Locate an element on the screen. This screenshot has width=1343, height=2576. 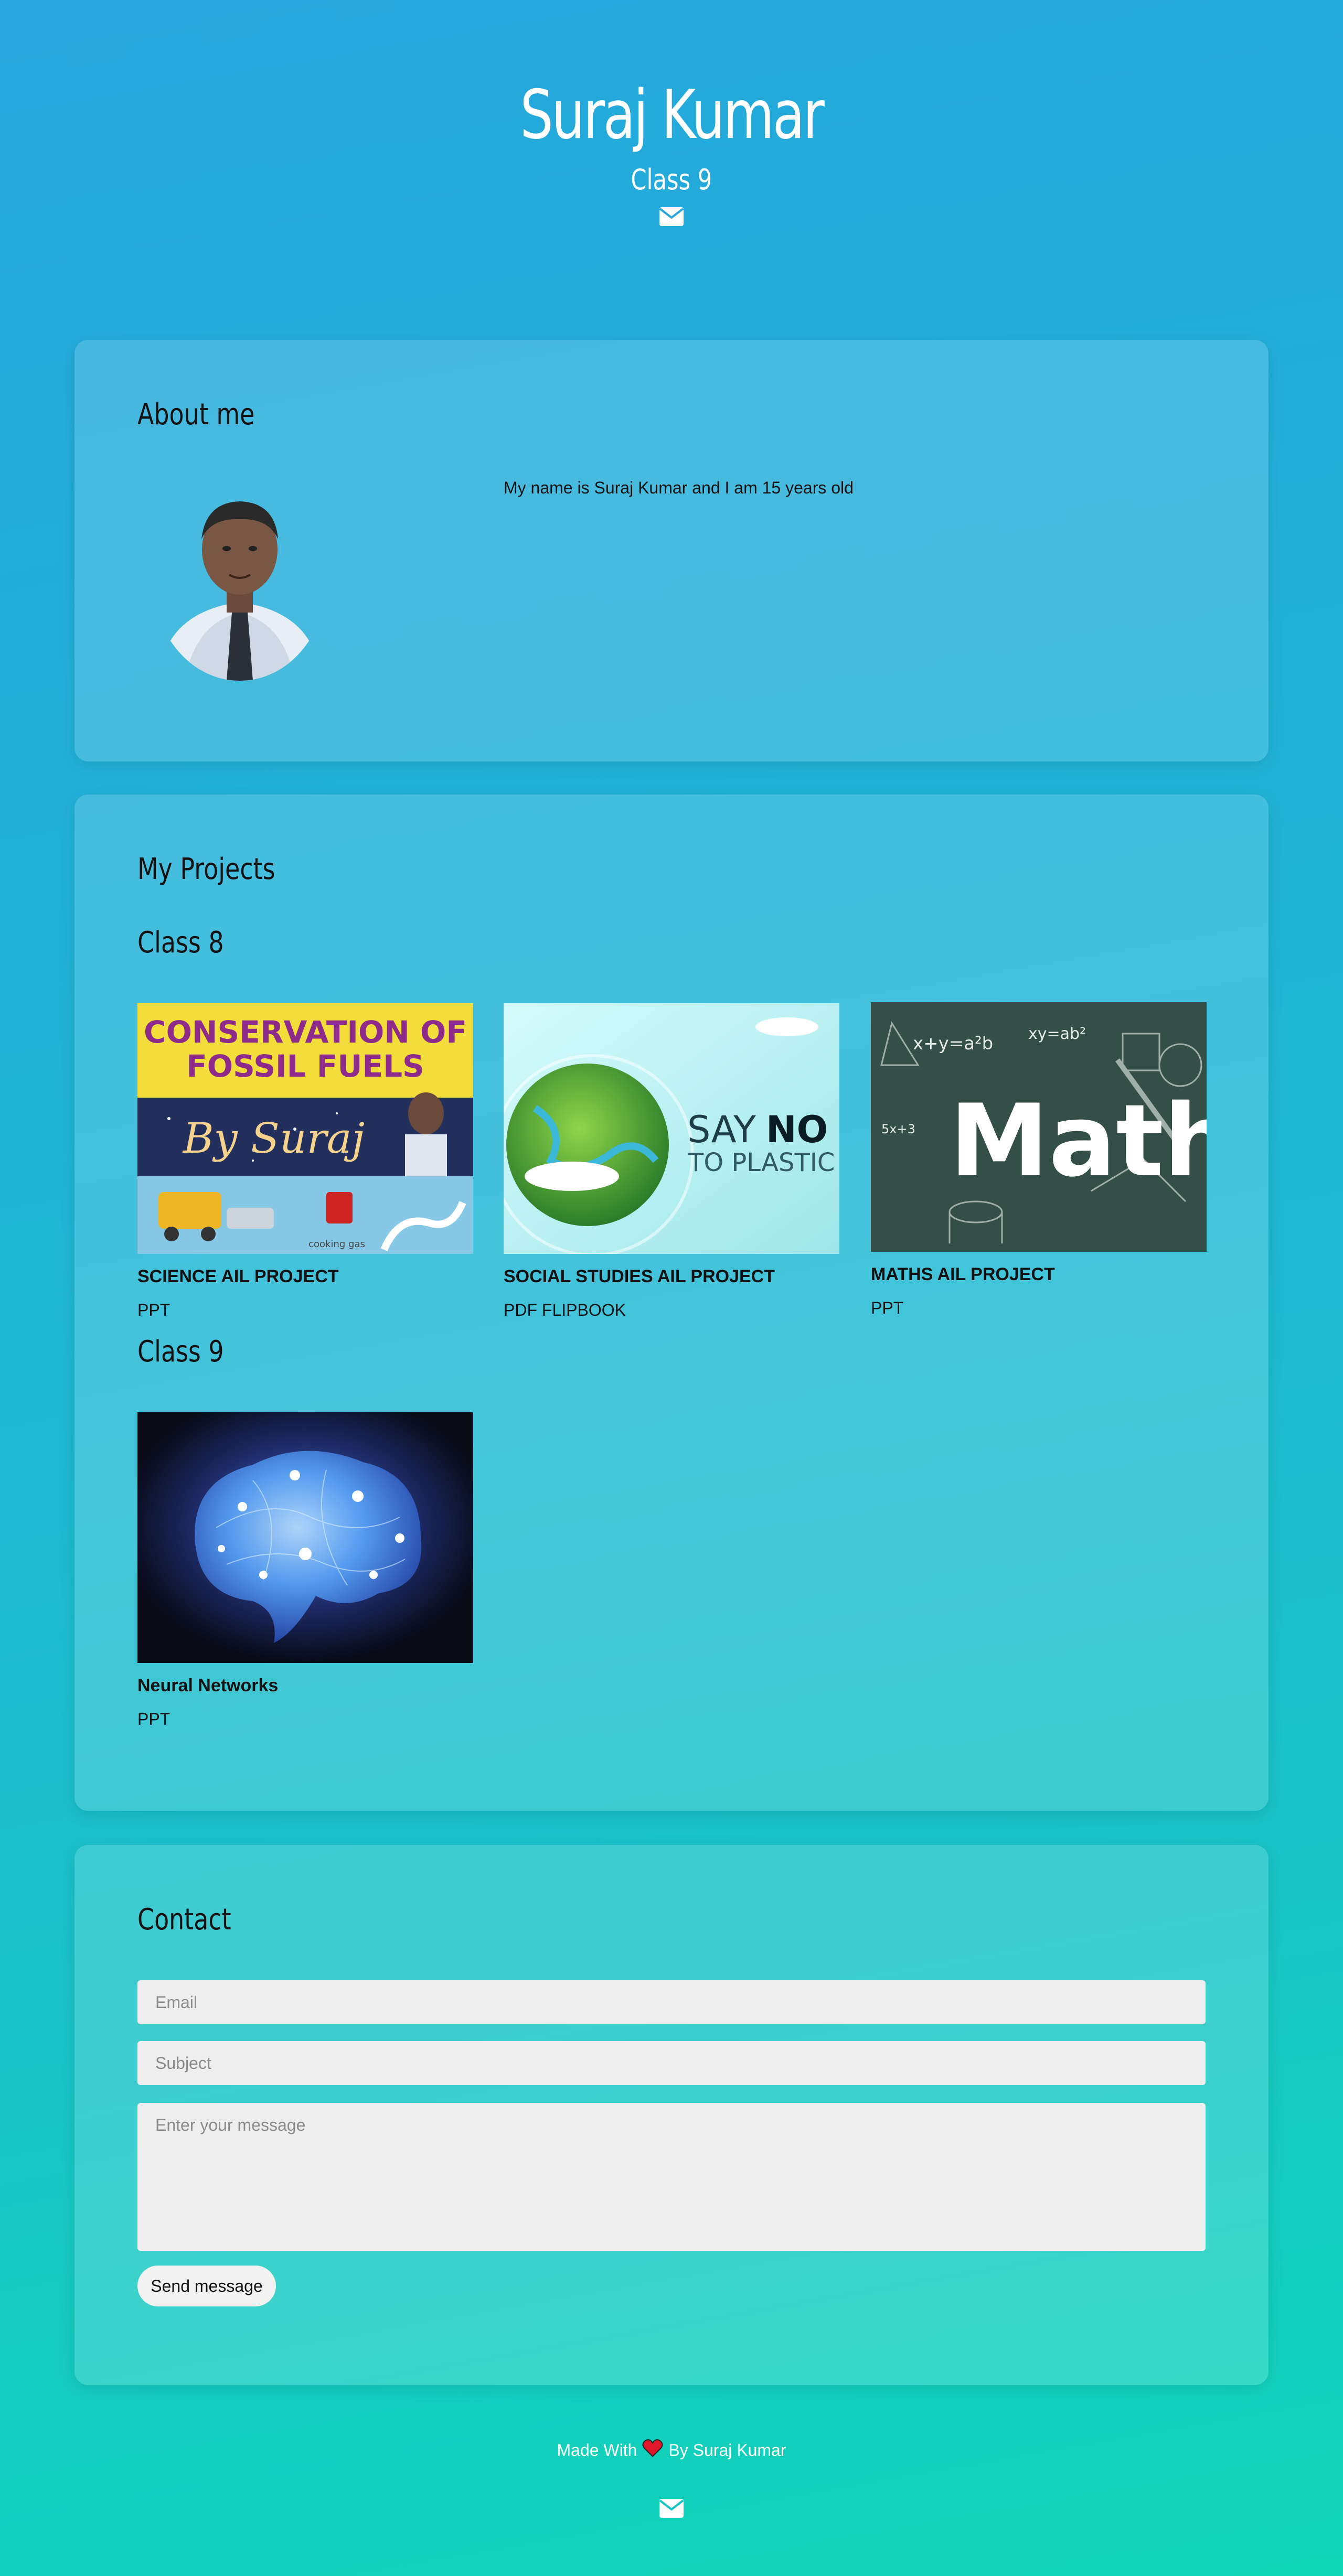
thumb-text-eq1: x+y=a²b is located at coordinates (953, 1043).